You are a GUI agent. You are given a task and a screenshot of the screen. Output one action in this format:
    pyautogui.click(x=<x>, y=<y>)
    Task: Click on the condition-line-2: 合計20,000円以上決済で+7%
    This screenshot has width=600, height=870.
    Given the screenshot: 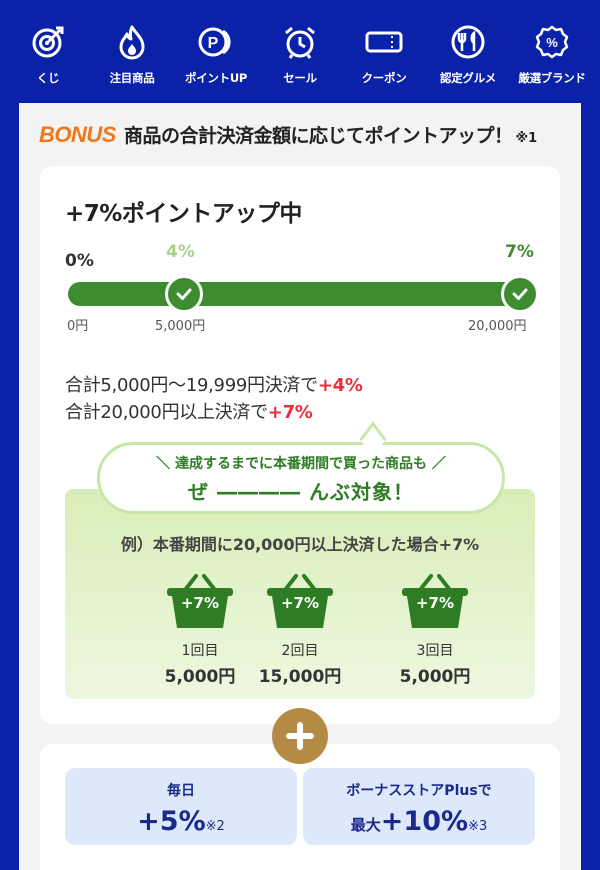 What is the action you would take?
    pyautogui.click(x=189, y=412)
    